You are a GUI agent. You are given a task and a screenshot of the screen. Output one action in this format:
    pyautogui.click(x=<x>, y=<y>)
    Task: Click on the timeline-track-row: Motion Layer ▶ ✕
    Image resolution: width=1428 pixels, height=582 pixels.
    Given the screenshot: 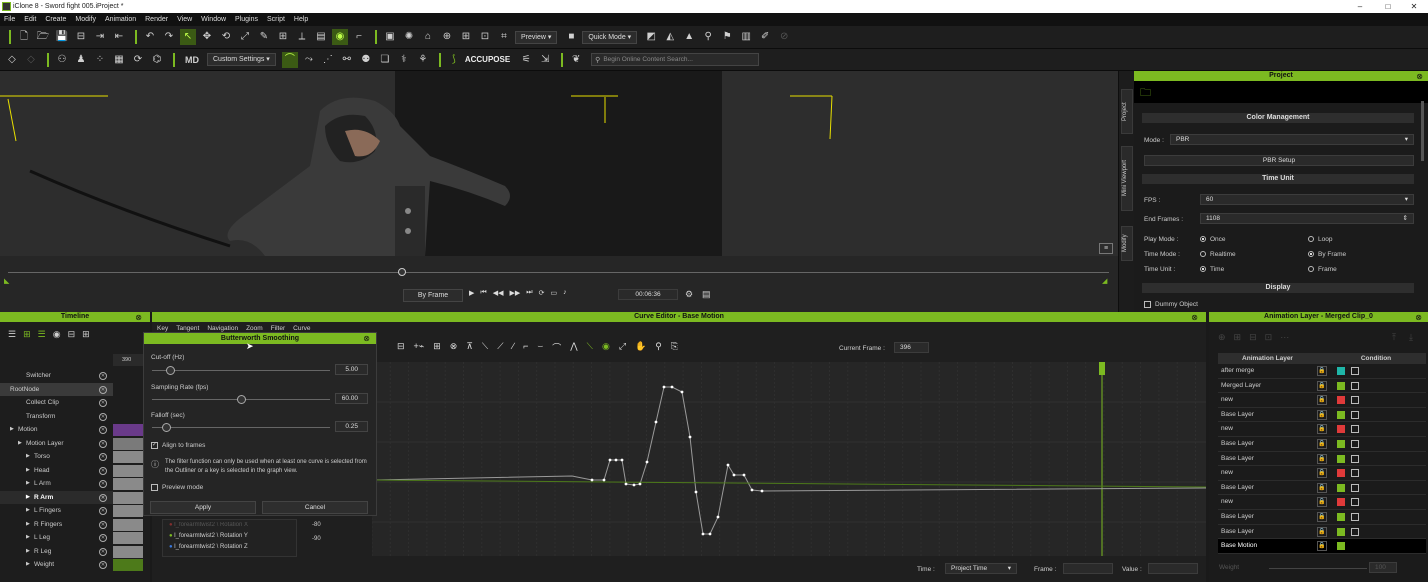 What is the action you would take?
    pyautogui.click(x=56, y=444)
    